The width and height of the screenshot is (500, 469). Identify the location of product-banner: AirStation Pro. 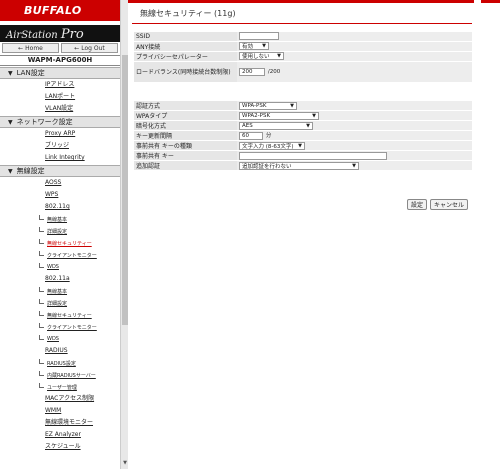
(60, 33).